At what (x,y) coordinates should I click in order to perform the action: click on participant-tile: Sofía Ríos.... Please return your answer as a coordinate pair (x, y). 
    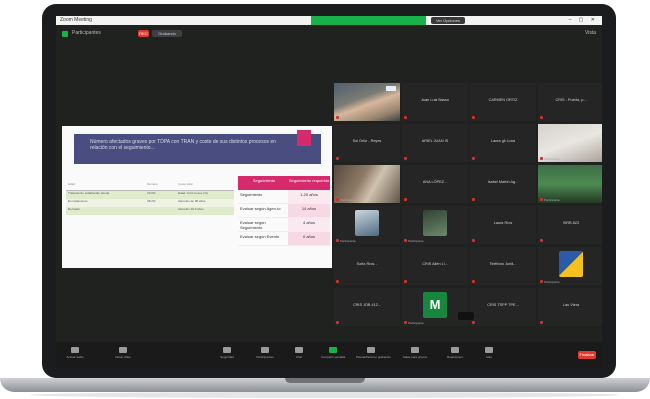
    Looking at the image, I should click on (367, 266).